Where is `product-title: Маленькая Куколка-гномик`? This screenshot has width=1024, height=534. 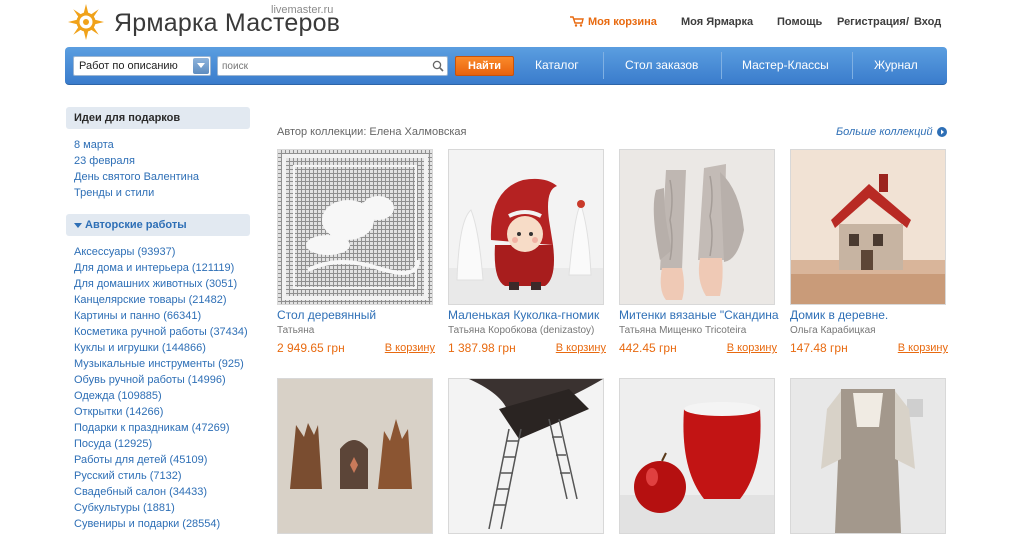
product-title: Маленькая Куколка-гномик is located at coordinates (528, 315).